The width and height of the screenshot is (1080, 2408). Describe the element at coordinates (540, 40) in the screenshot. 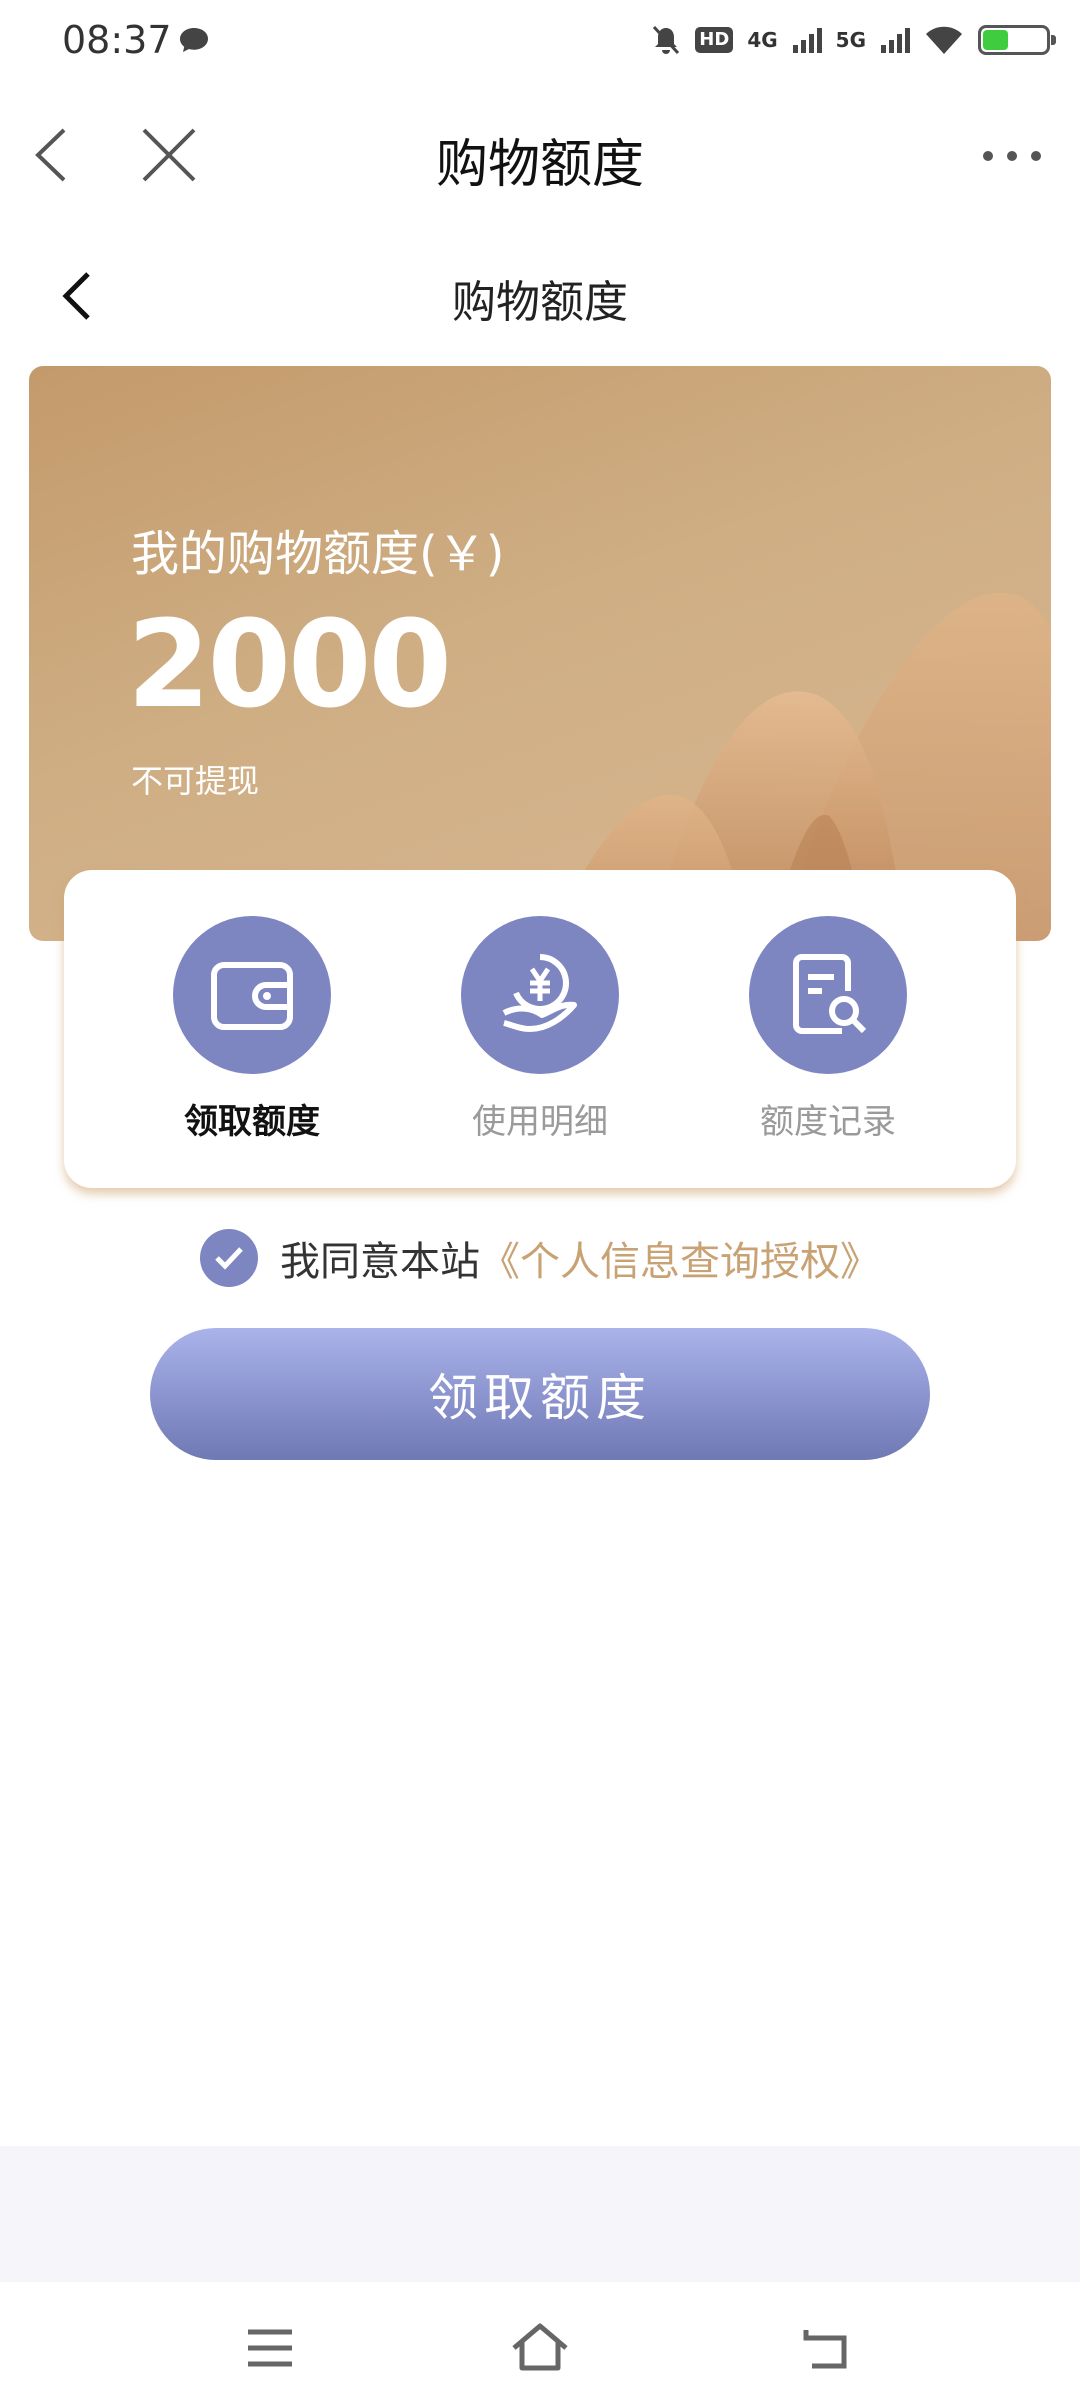

I see `status-bar: 08:37 HD 4G 5G 5` at that location.